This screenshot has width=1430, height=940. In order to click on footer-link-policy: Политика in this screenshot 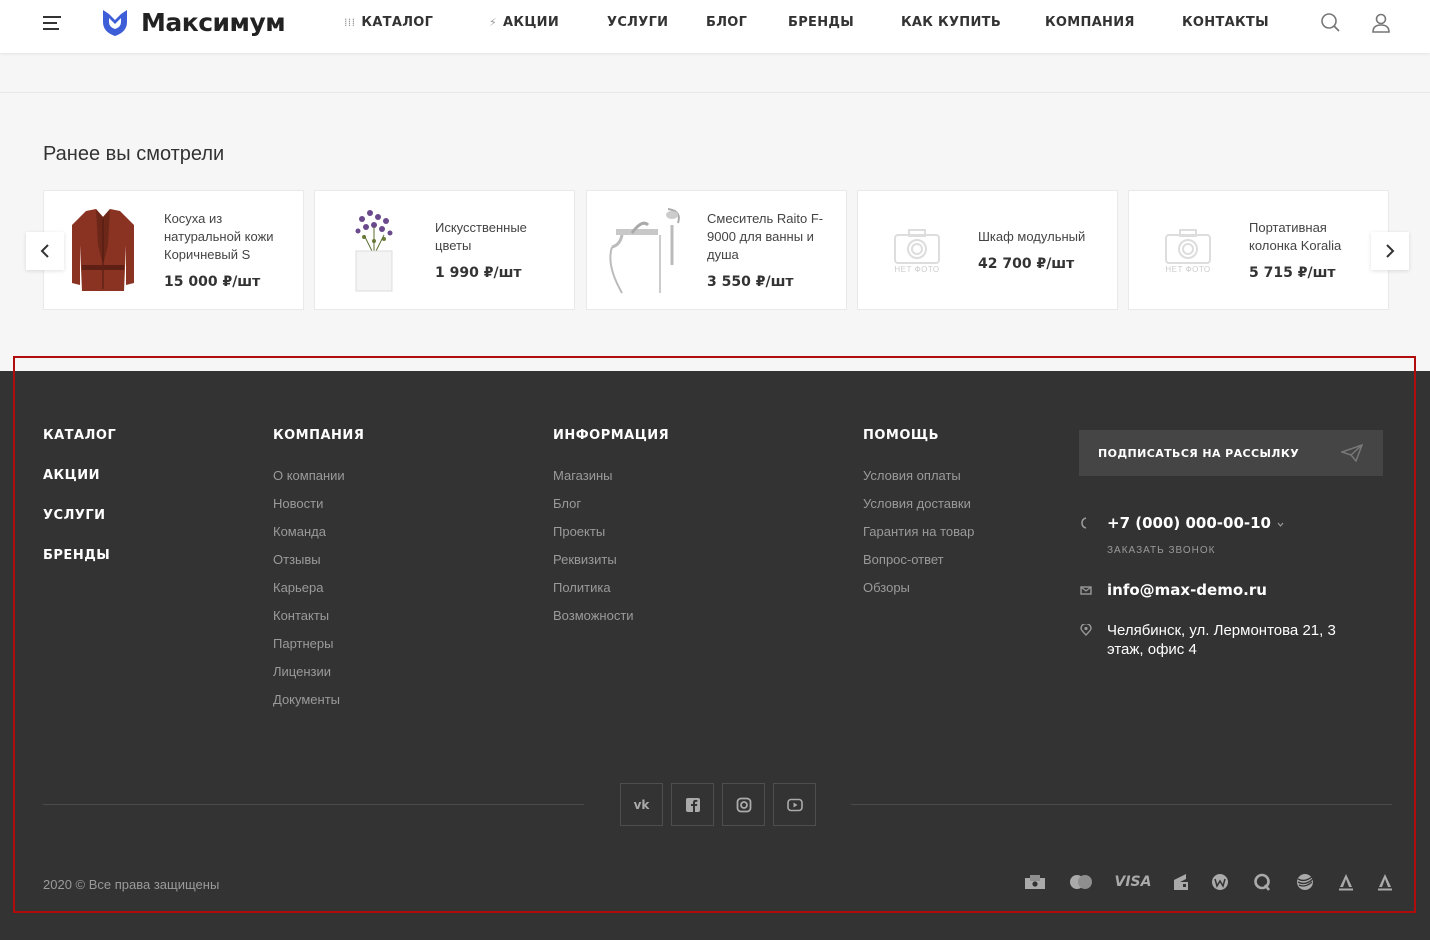, I will do `click(582, 587)`.